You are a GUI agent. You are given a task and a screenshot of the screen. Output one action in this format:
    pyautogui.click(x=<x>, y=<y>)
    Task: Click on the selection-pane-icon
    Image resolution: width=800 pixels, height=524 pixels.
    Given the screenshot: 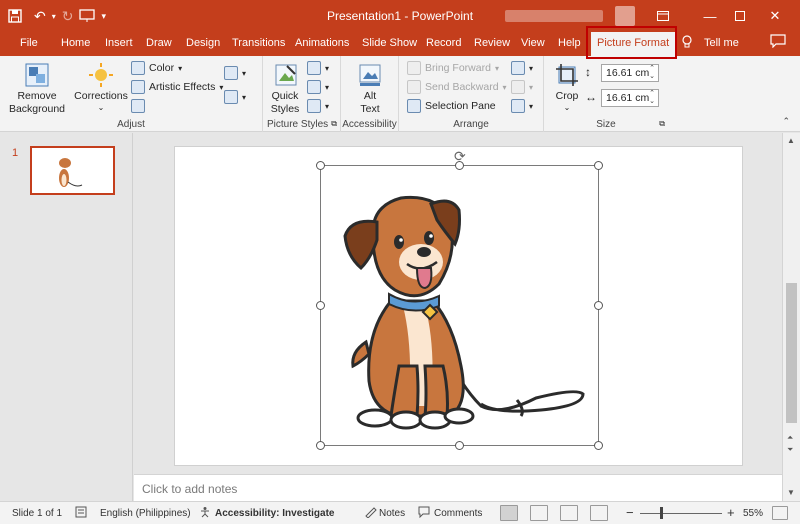 What is the action you would take?
    pyautogui.click(x=414, y=106)
    